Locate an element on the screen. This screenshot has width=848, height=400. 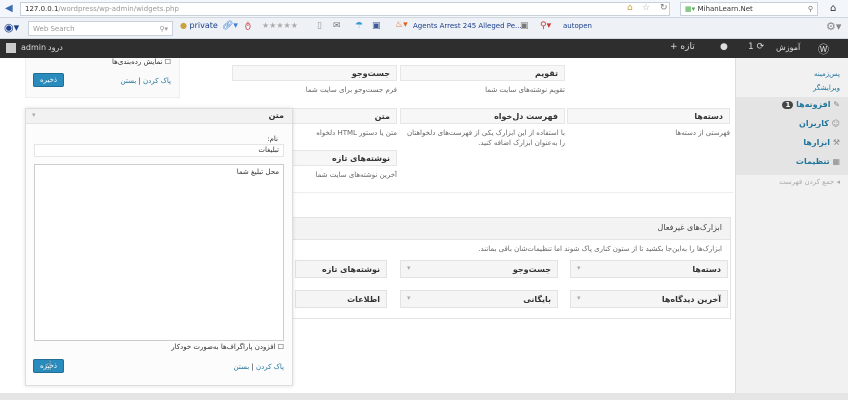
mail-icon: ✉ is located at coordinates (337, 26).